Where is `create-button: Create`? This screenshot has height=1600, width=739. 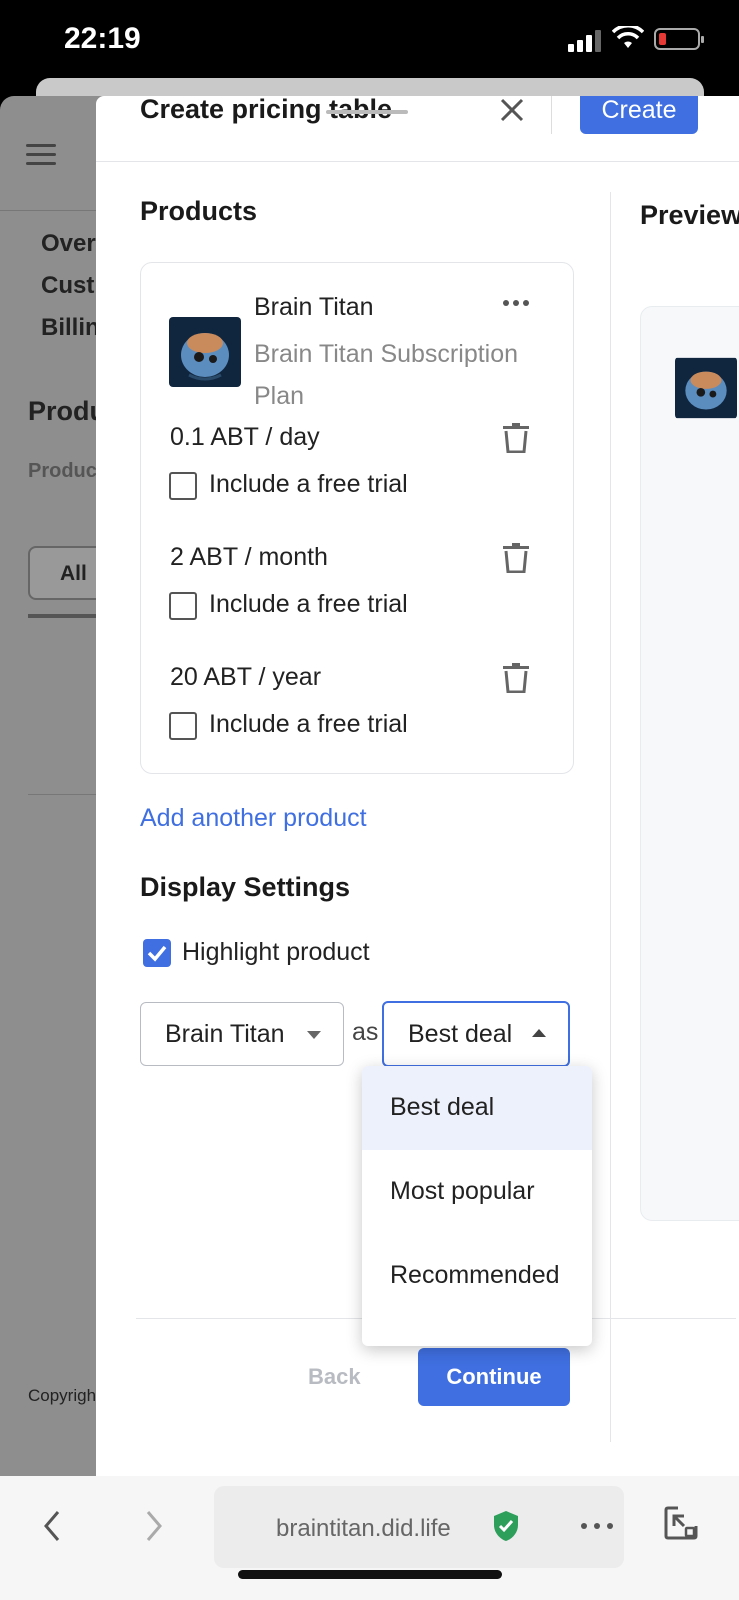 create-button: Create is located at coordinates (639, 115).